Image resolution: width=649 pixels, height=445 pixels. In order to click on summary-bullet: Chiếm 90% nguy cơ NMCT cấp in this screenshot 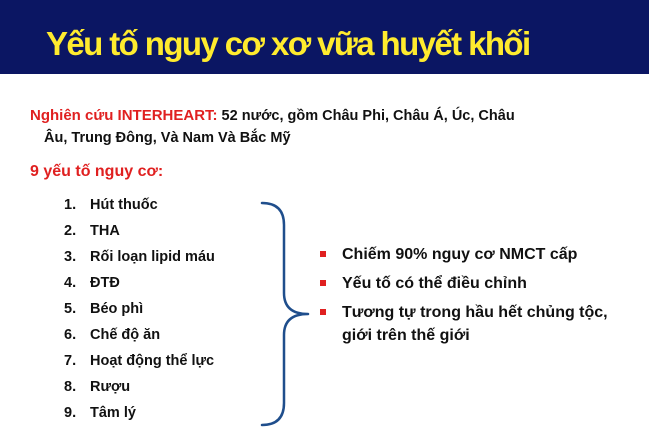, I will do `click(475, 254)`.